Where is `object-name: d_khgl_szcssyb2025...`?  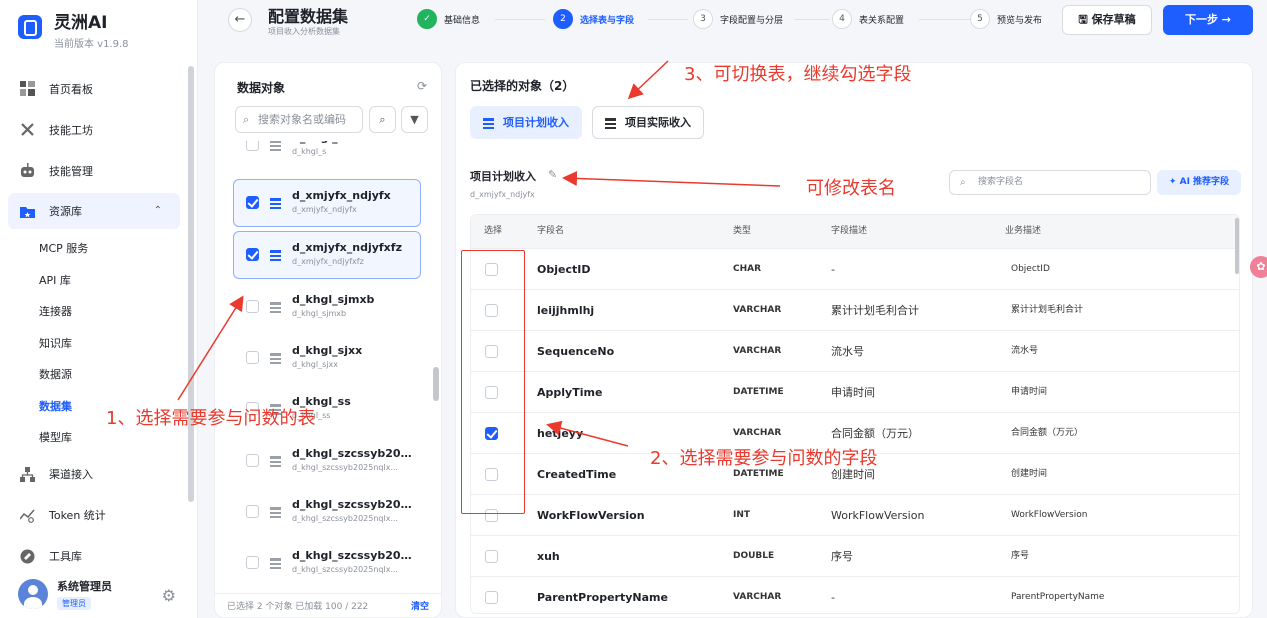
object-name: d_khgl_szcssyb2025... is located at coordinates (355, 555).